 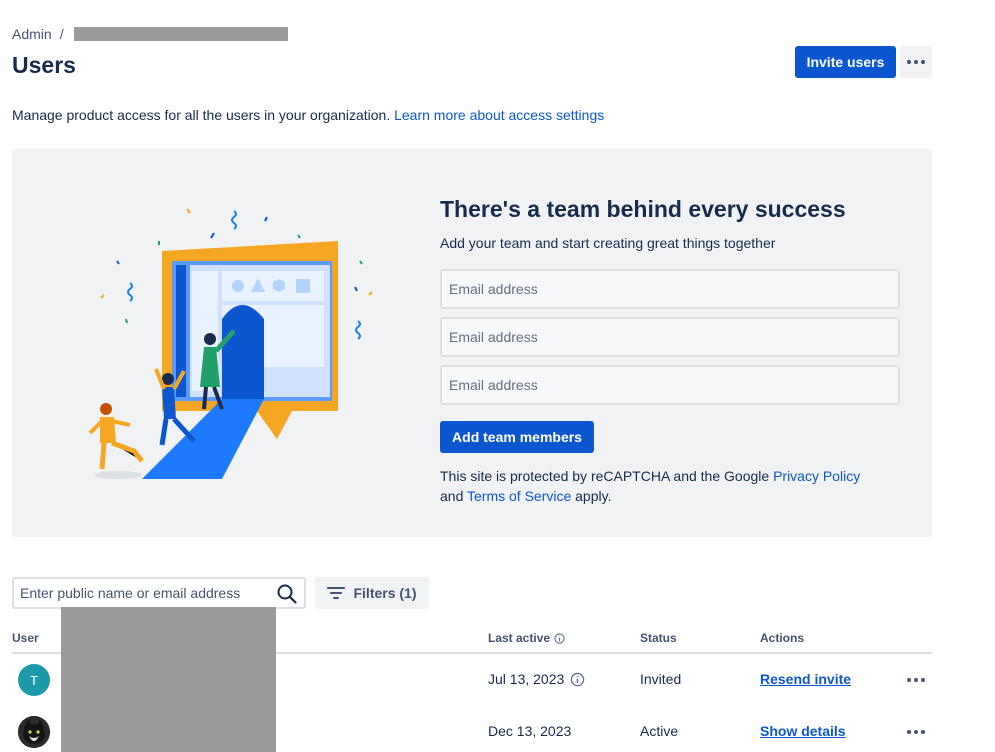 What do you see at coordinates (803, 731) in the screenshot?
I see `show-details-link: Show details` at bounding box center [803, 731].